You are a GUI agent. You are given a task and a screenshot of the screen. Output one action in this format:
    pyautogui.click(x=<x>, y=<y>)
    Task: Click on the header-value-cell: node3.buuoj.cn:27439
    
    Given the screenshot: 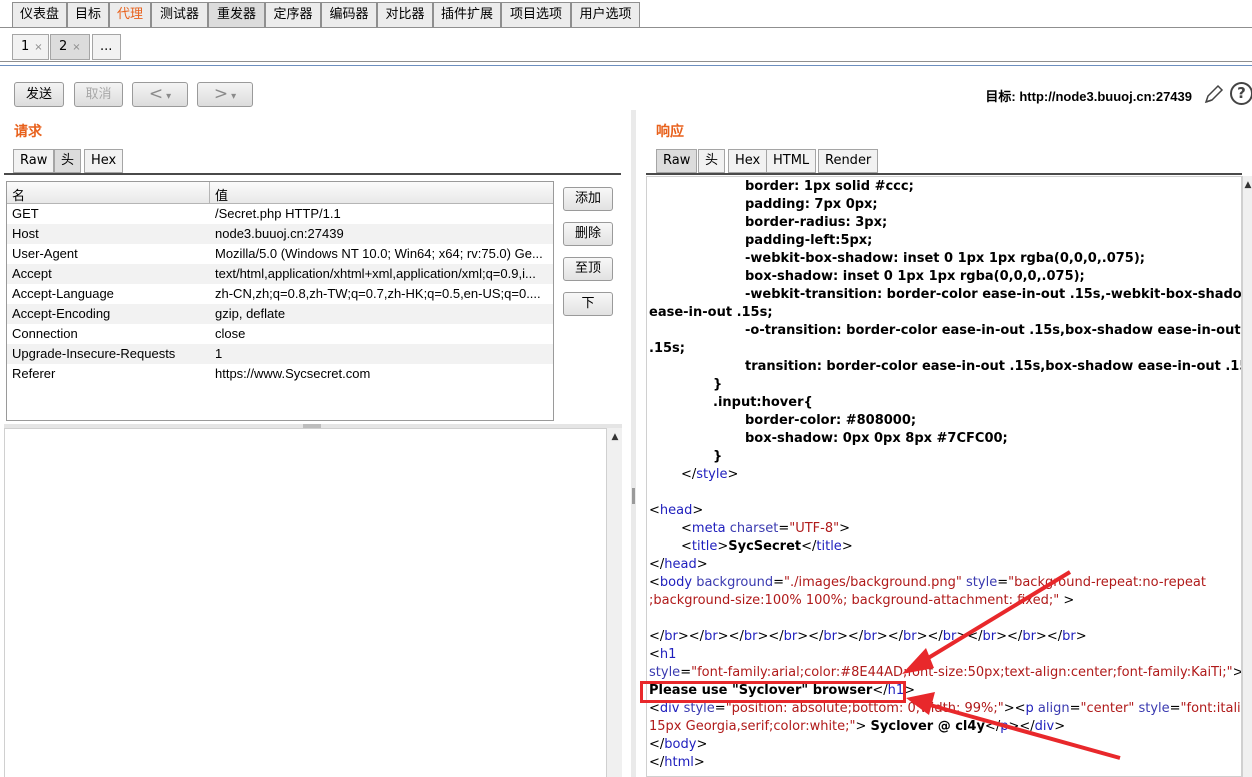 What is the action you would take?
    pyautogui.click(x=381, y=234)
    